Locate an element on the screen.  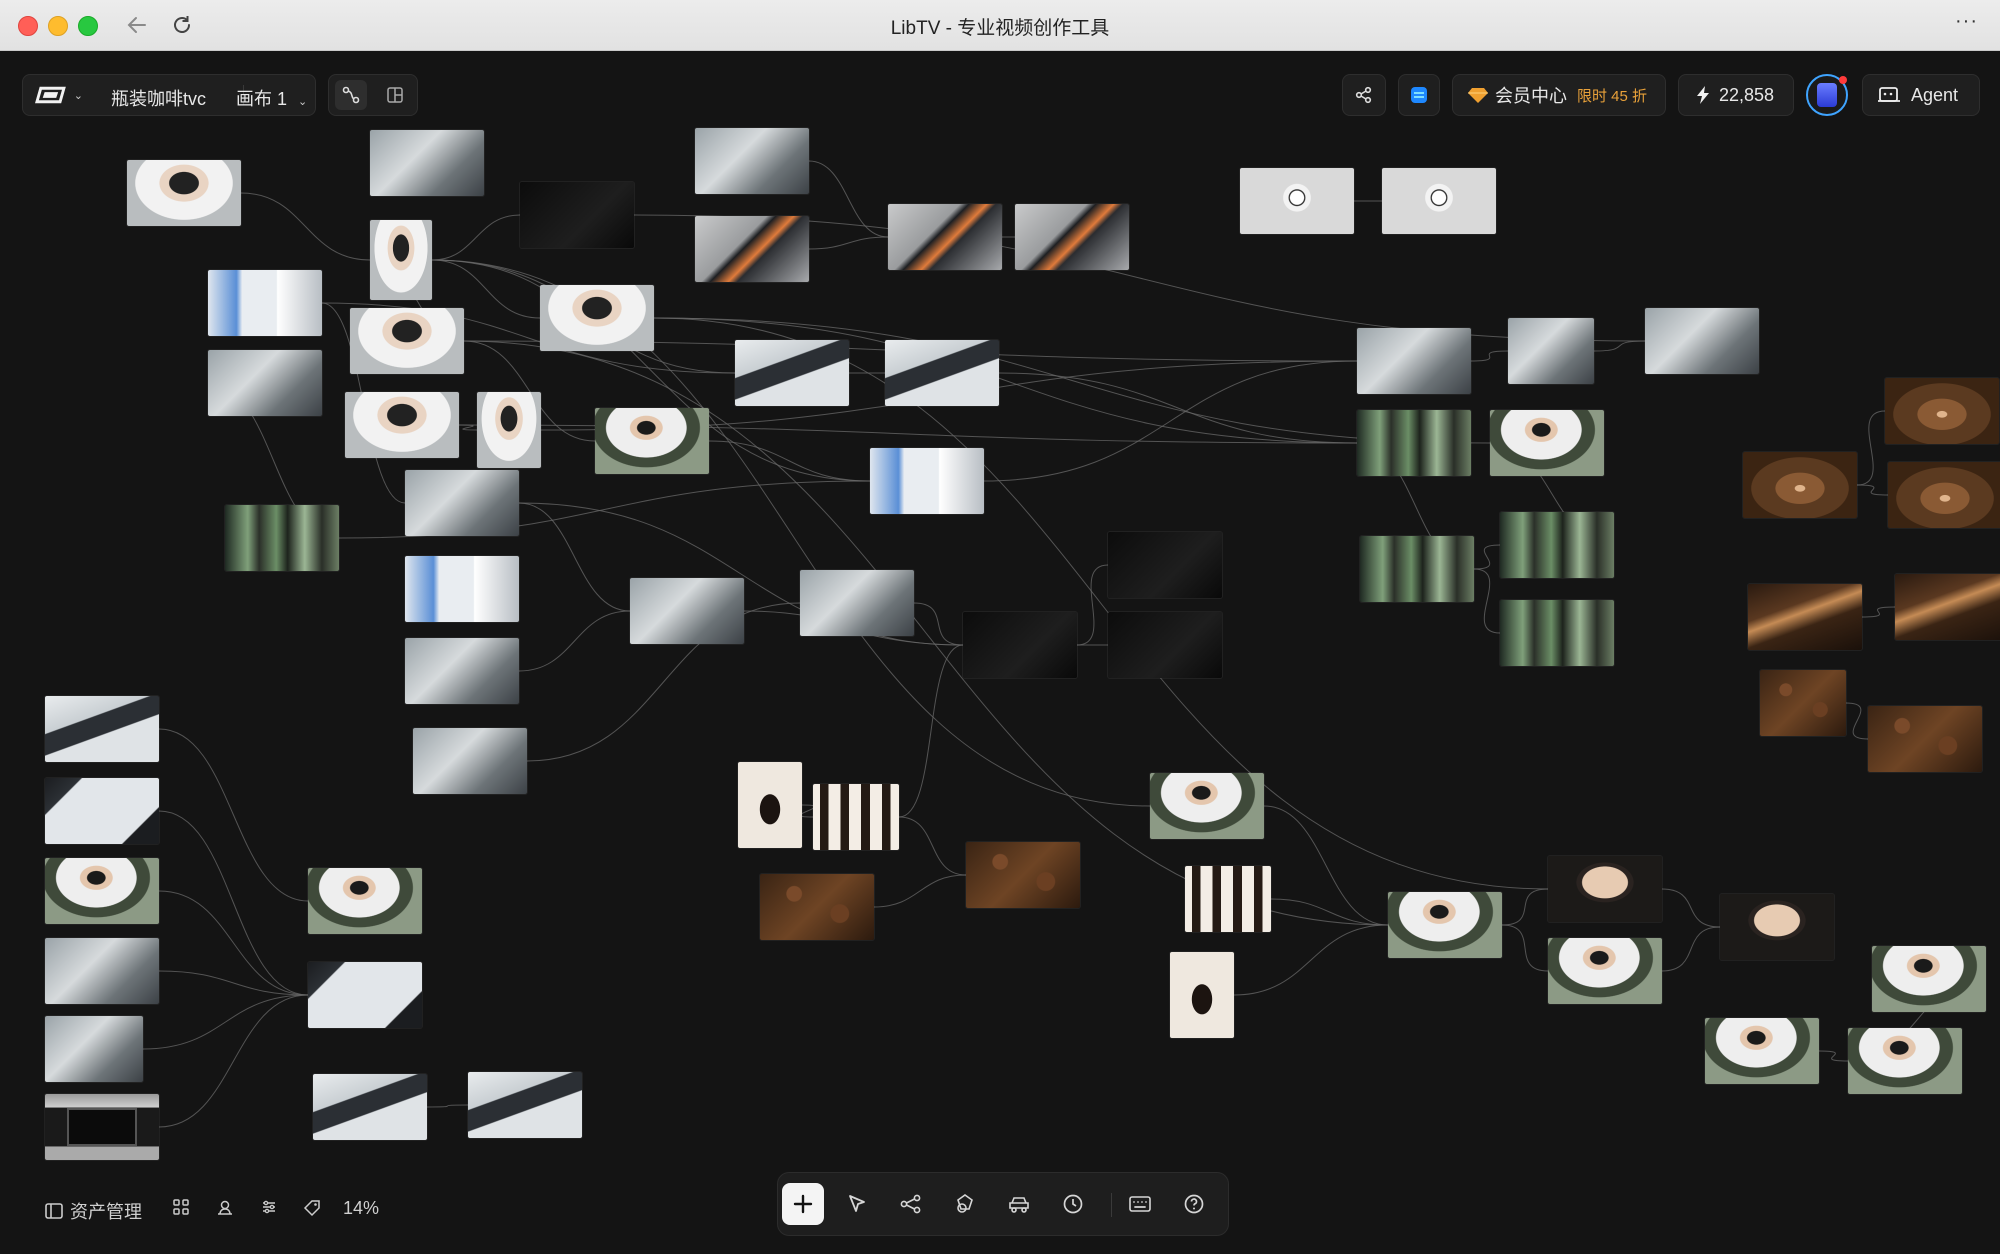
node-typing-closeup is located at coordinates (102, 891).